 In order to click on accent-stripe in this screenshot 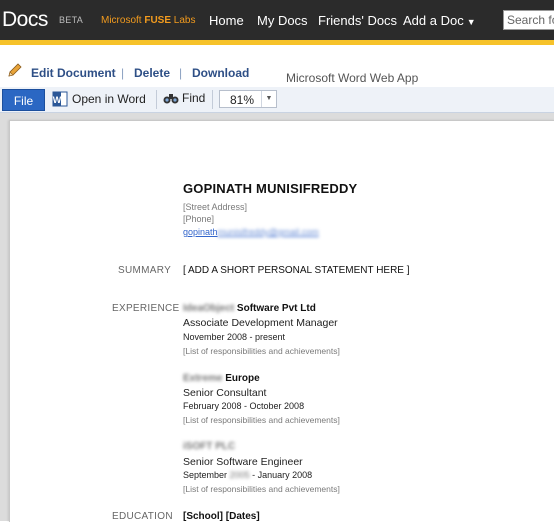, I will do `click(277, 42)`.